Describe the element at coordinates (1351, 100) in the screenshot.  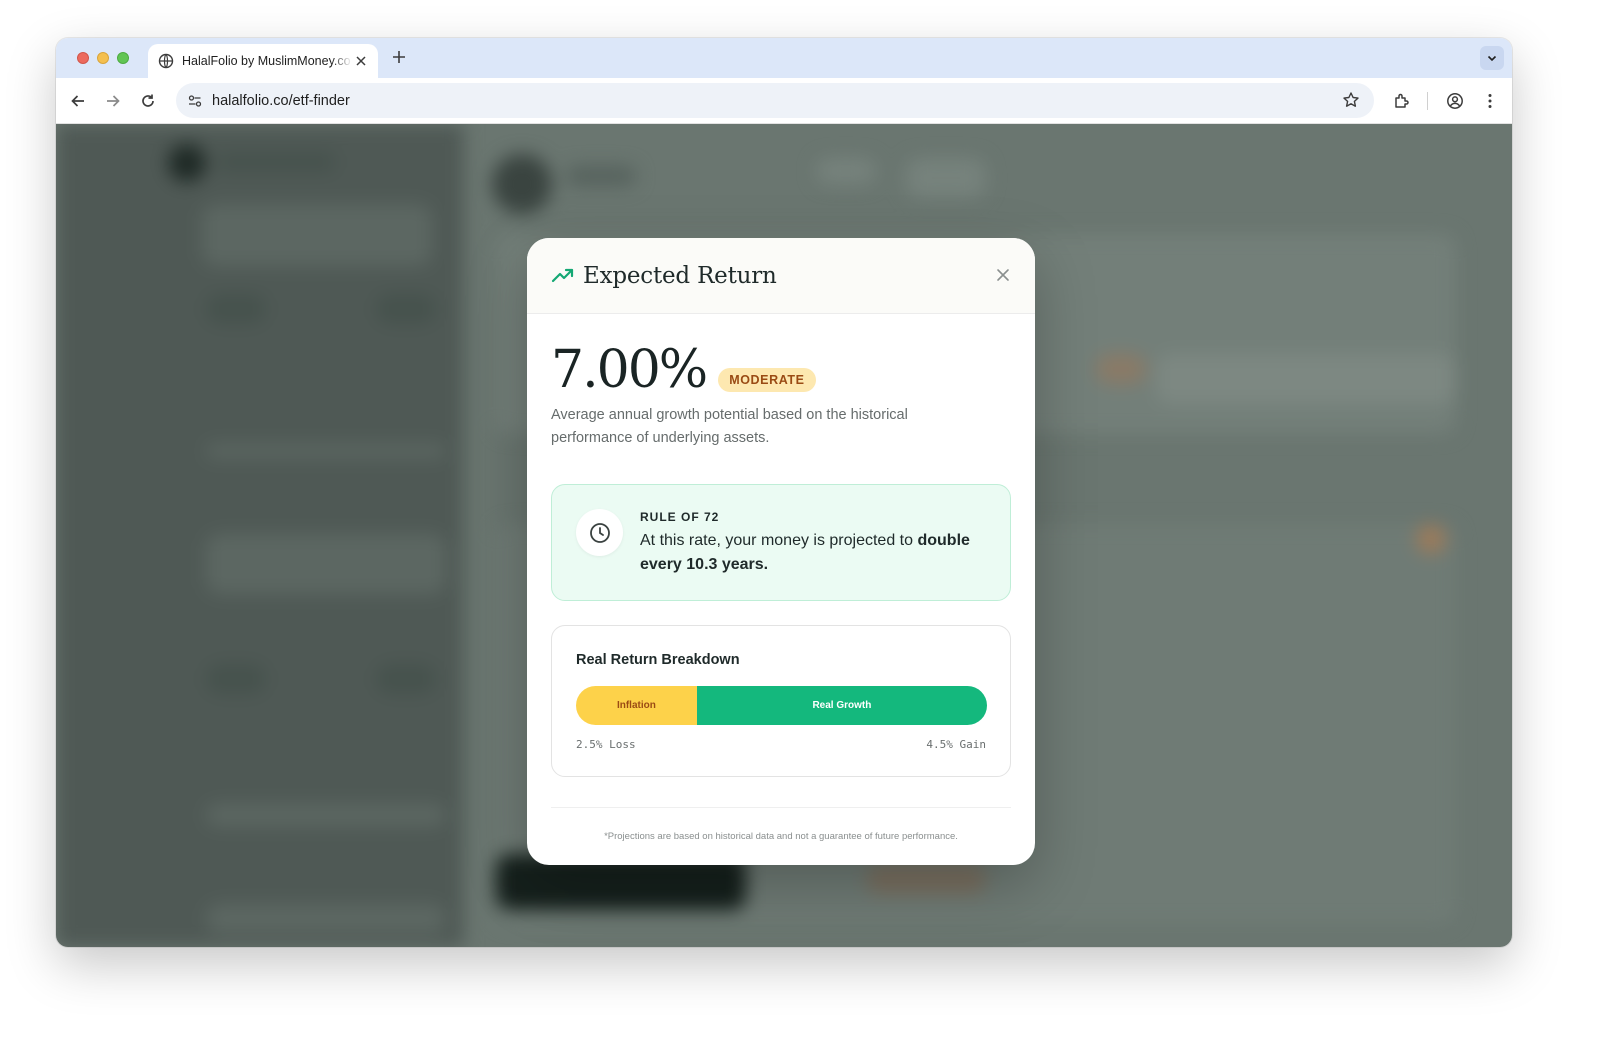
I see `star-icon` at that location.